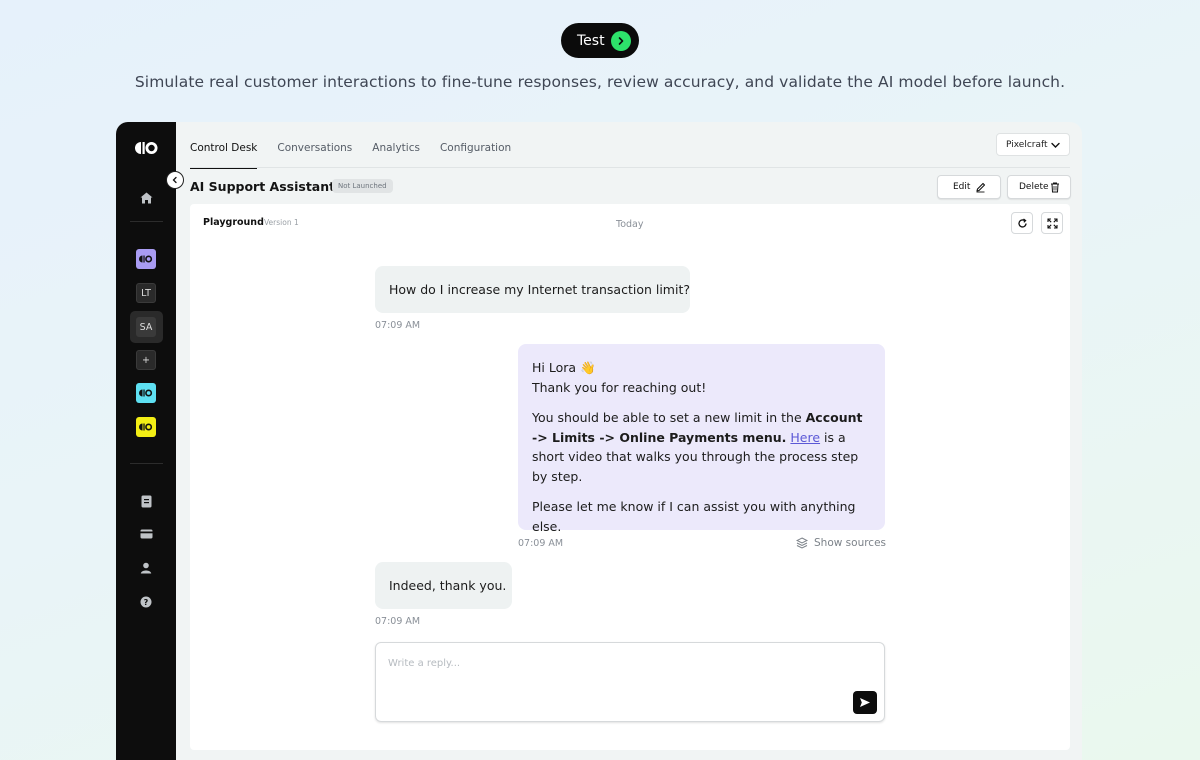 The width and height of the screenshot is (1200, 760). I want to click on video-link: Here, so click(805, 437).